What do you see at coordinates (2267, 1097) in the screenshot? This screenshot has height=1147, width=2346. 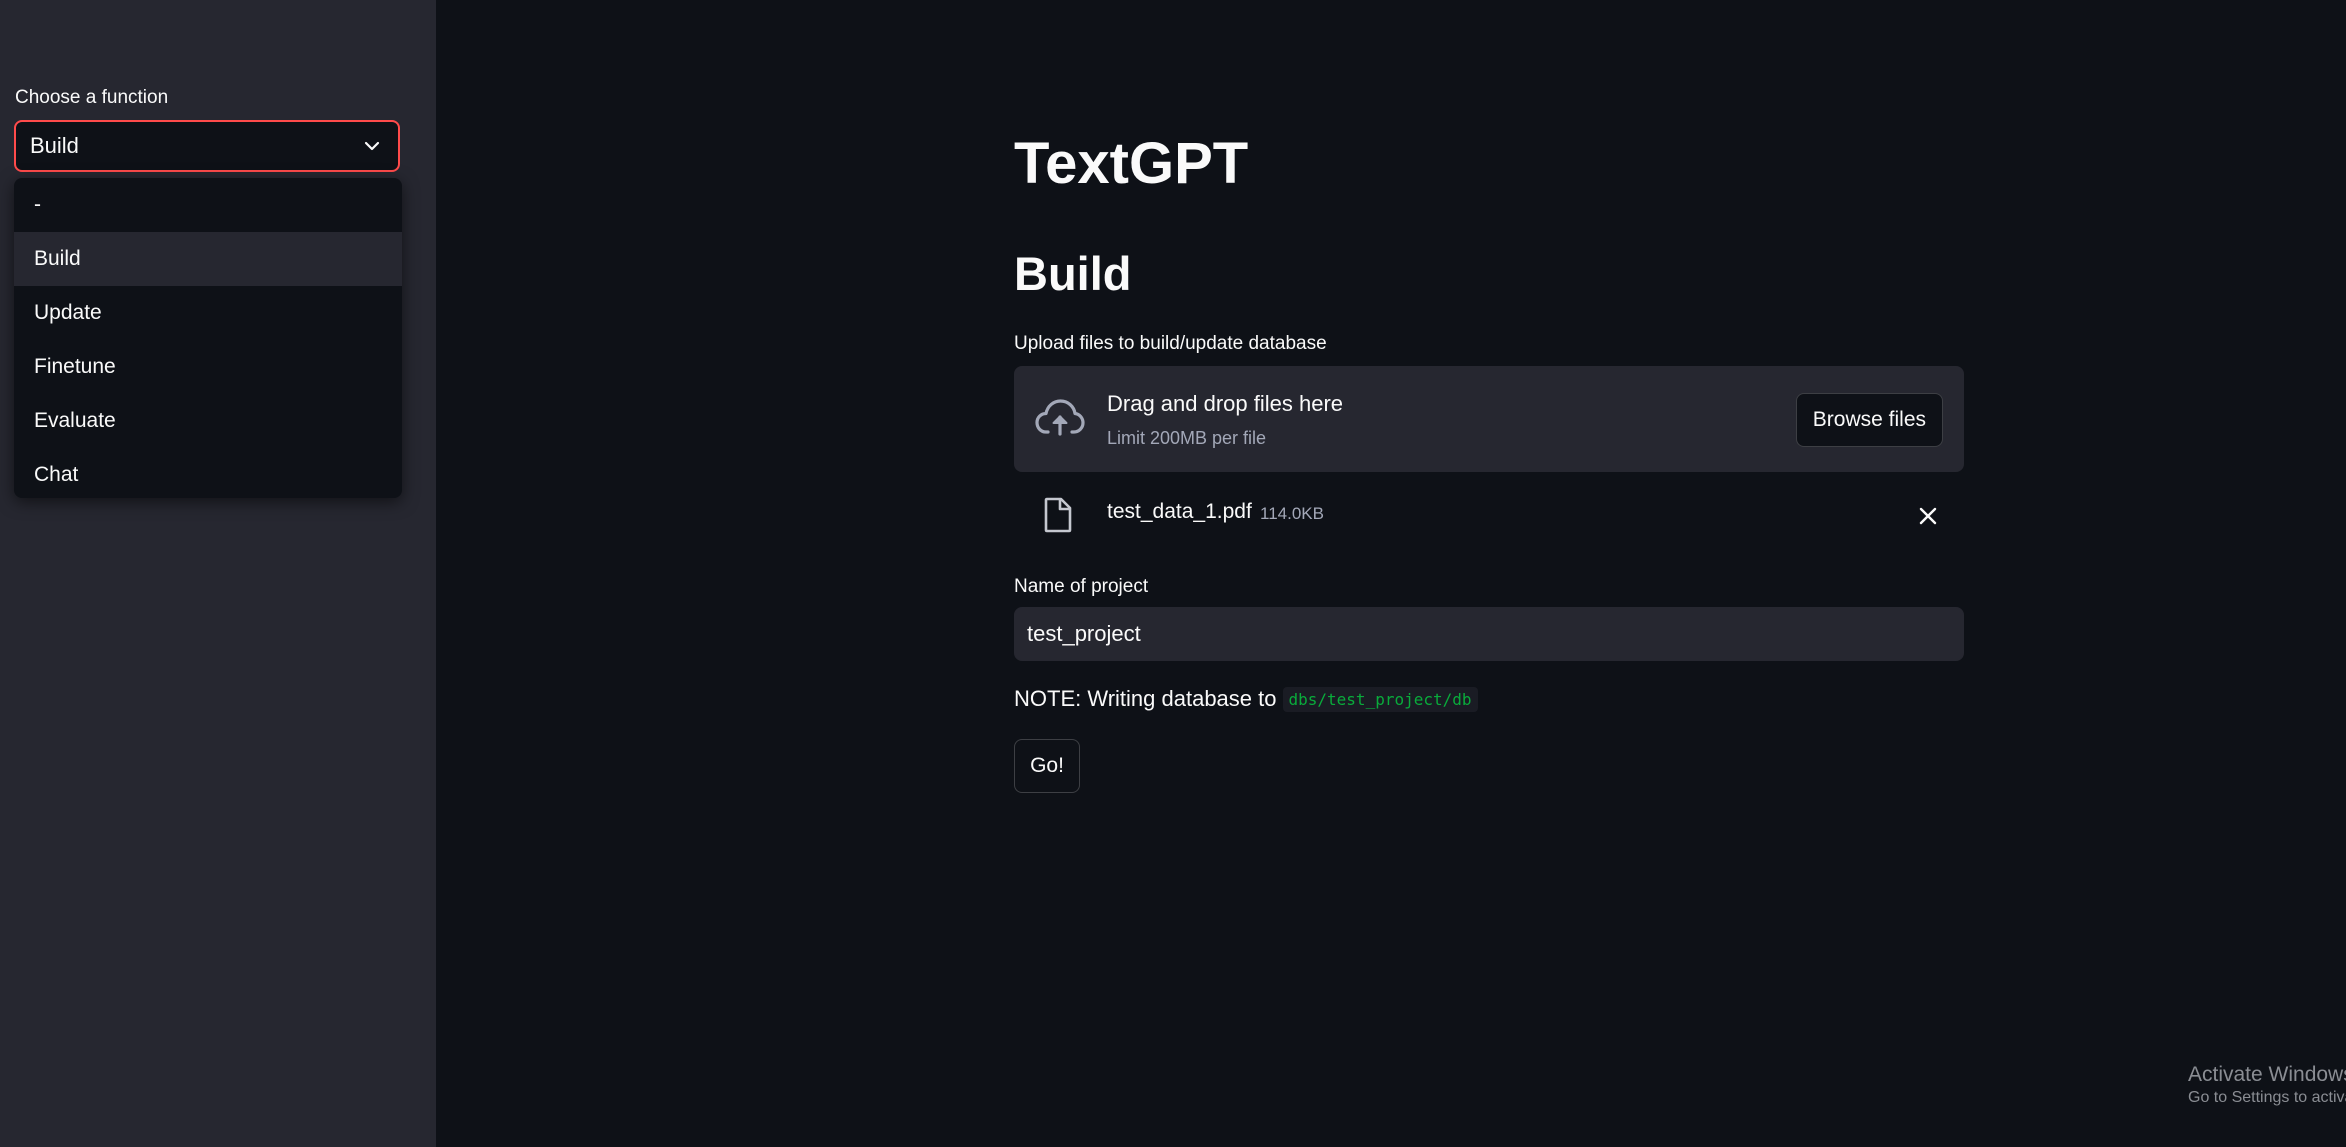 I see `watermark-subtitle: Go to Settings to activate Windows.` at bounding box center [2267, 1097].